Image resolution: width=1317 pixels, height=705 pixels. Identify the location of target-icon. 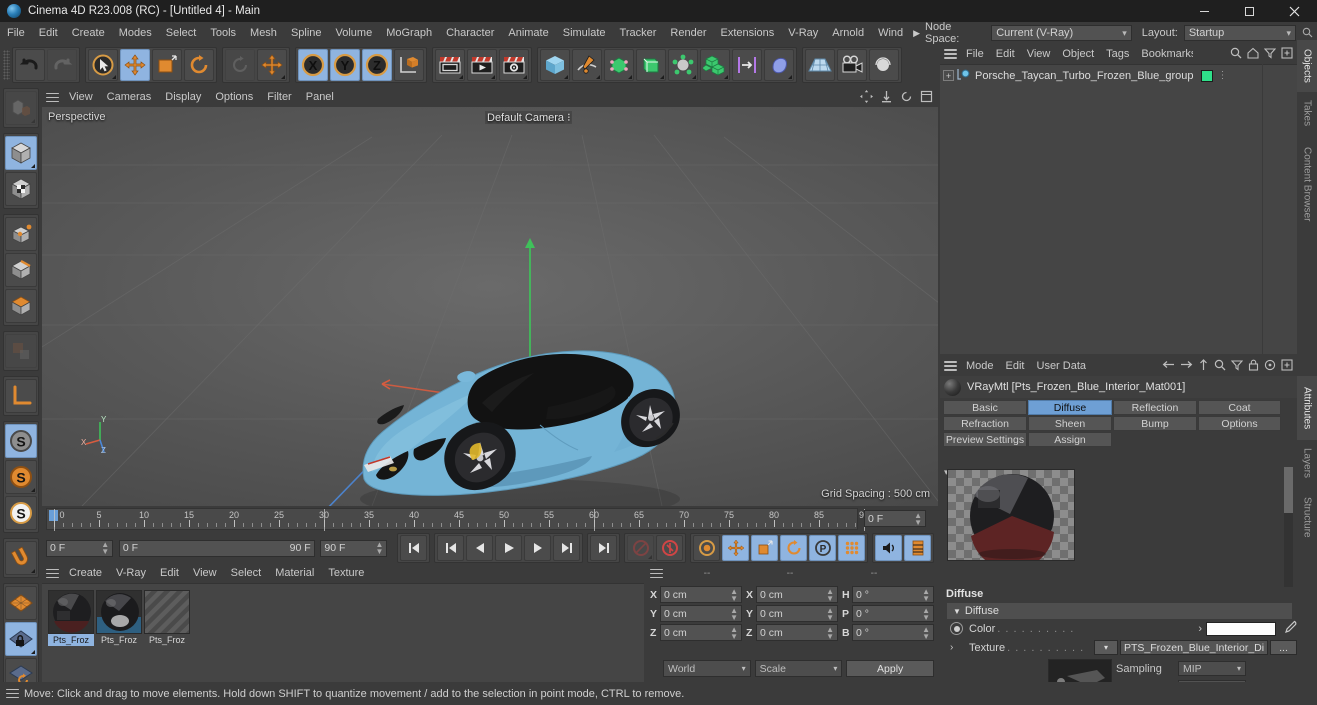
(1270, 366).